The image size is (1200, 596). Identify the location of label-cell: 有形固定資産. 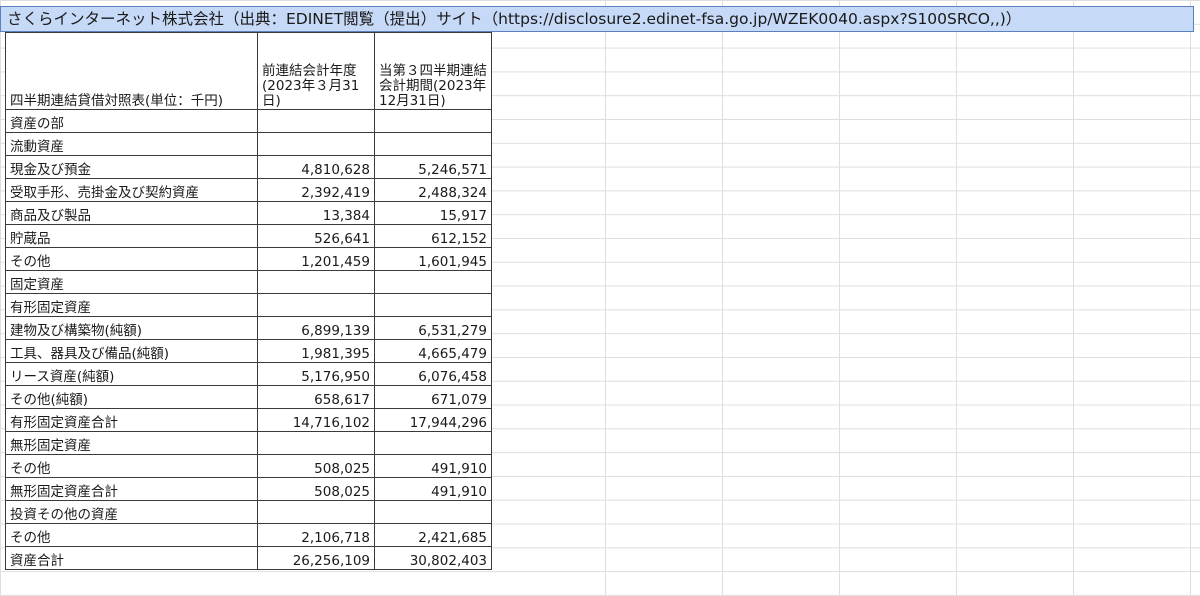
(131, 305).